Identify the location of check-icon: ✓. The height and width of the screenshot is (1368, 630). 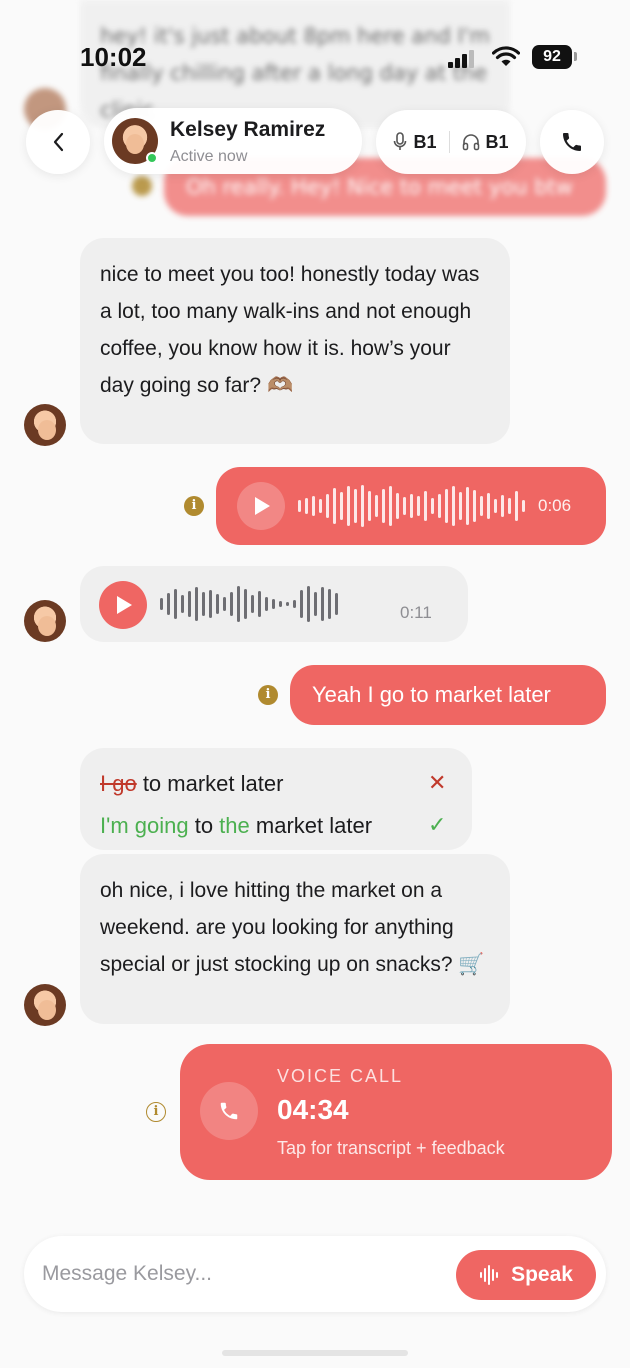
(437, 824).